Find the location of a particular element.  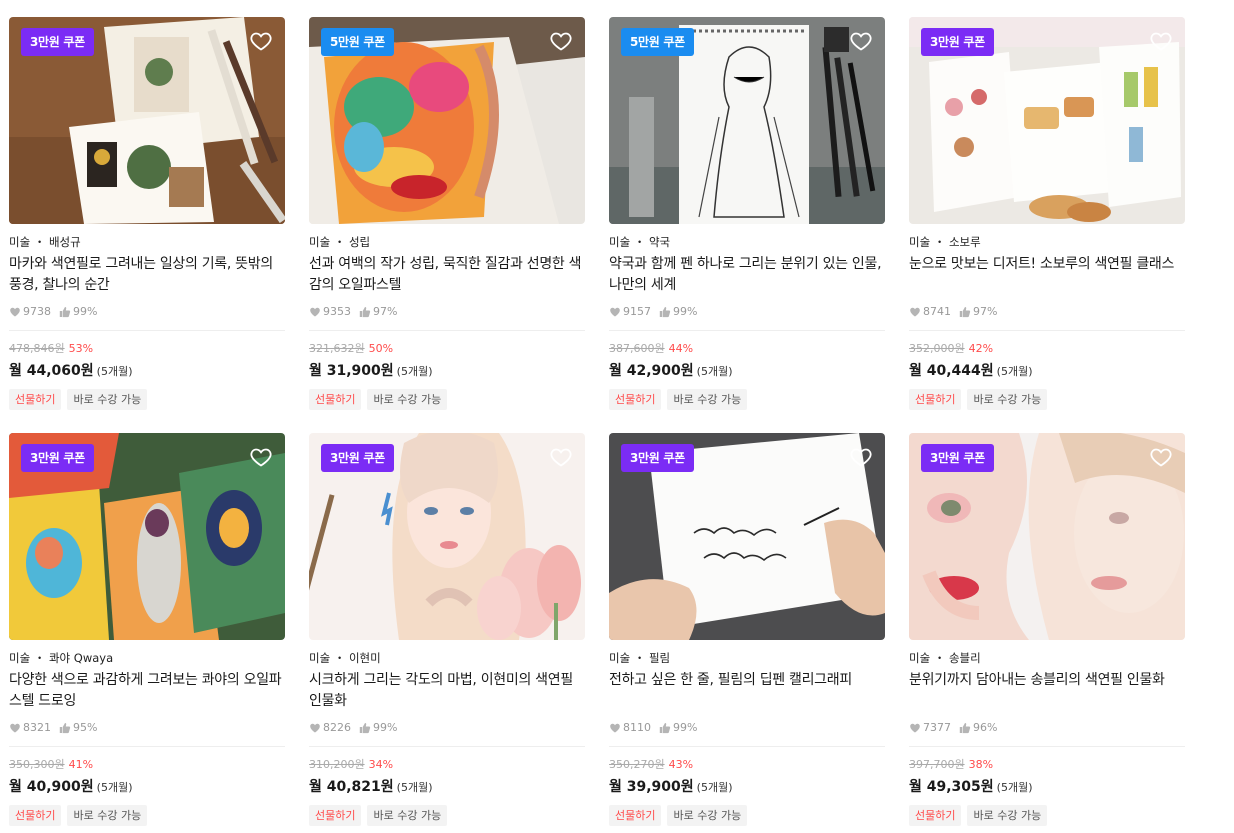

rating-percent: 95% is located at coordinates (85, 727).